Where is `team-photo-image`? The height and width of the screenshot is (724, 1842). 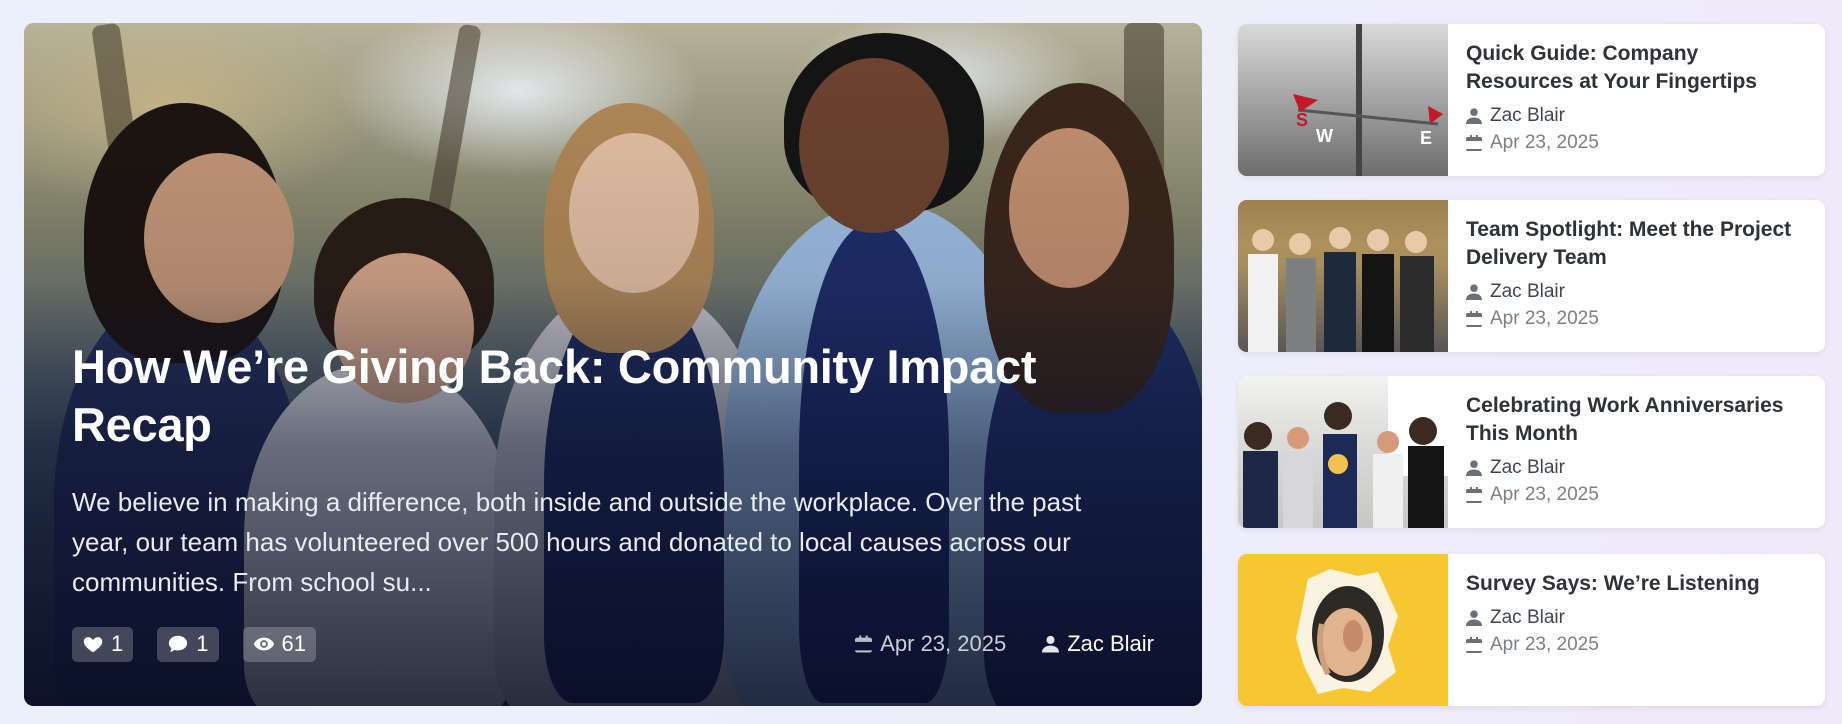 team-photo-image is located at coordinates (1343, 276).